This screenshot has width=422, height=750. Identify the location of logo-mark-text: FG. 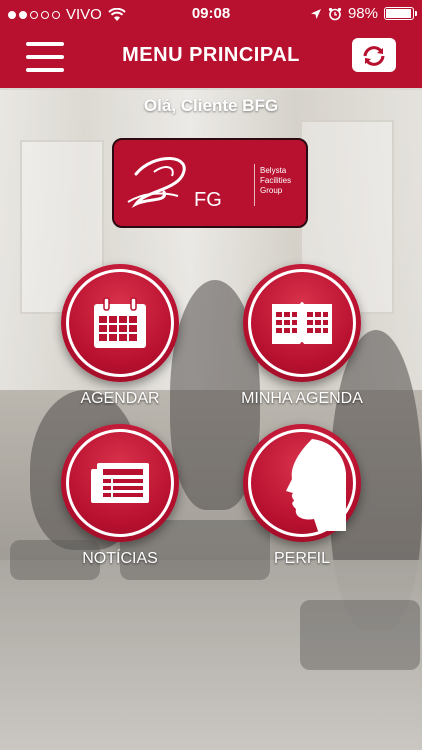
(208, 200).